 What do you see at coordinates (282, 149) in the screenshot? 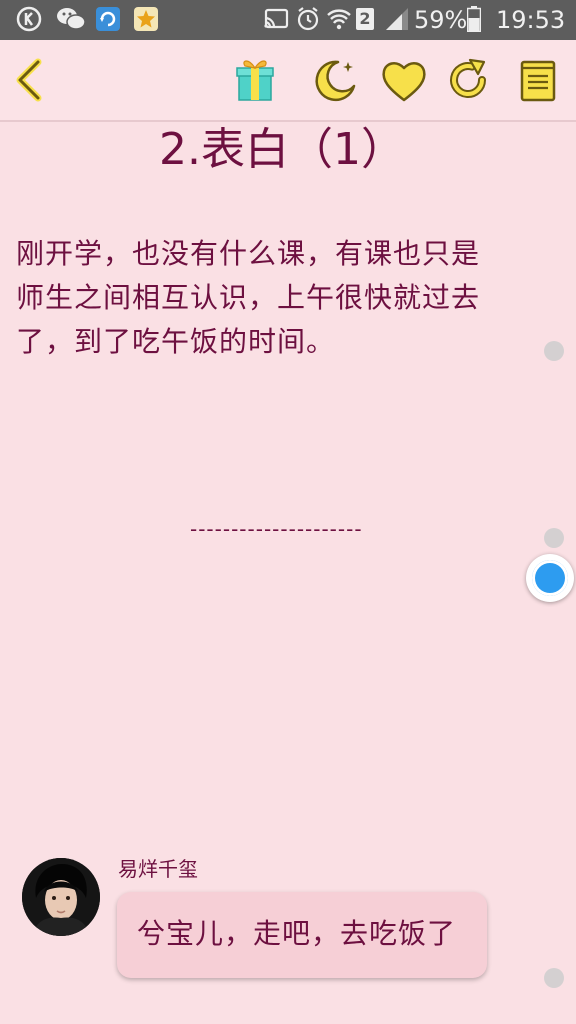
I see `chapter-title: 2.表白（1）` at bounding box center [282, 149].